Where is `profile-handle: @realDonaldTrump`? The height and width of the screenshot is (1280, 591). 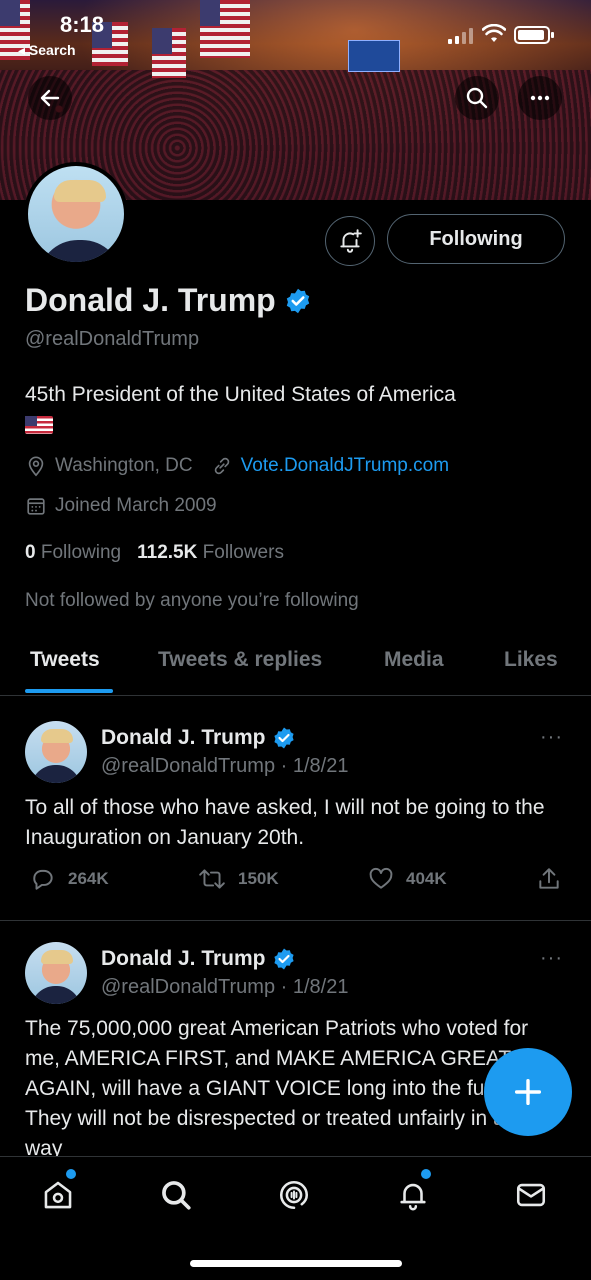
profile-handle: @realDonaldTrump is located at coordinates (112, 339).